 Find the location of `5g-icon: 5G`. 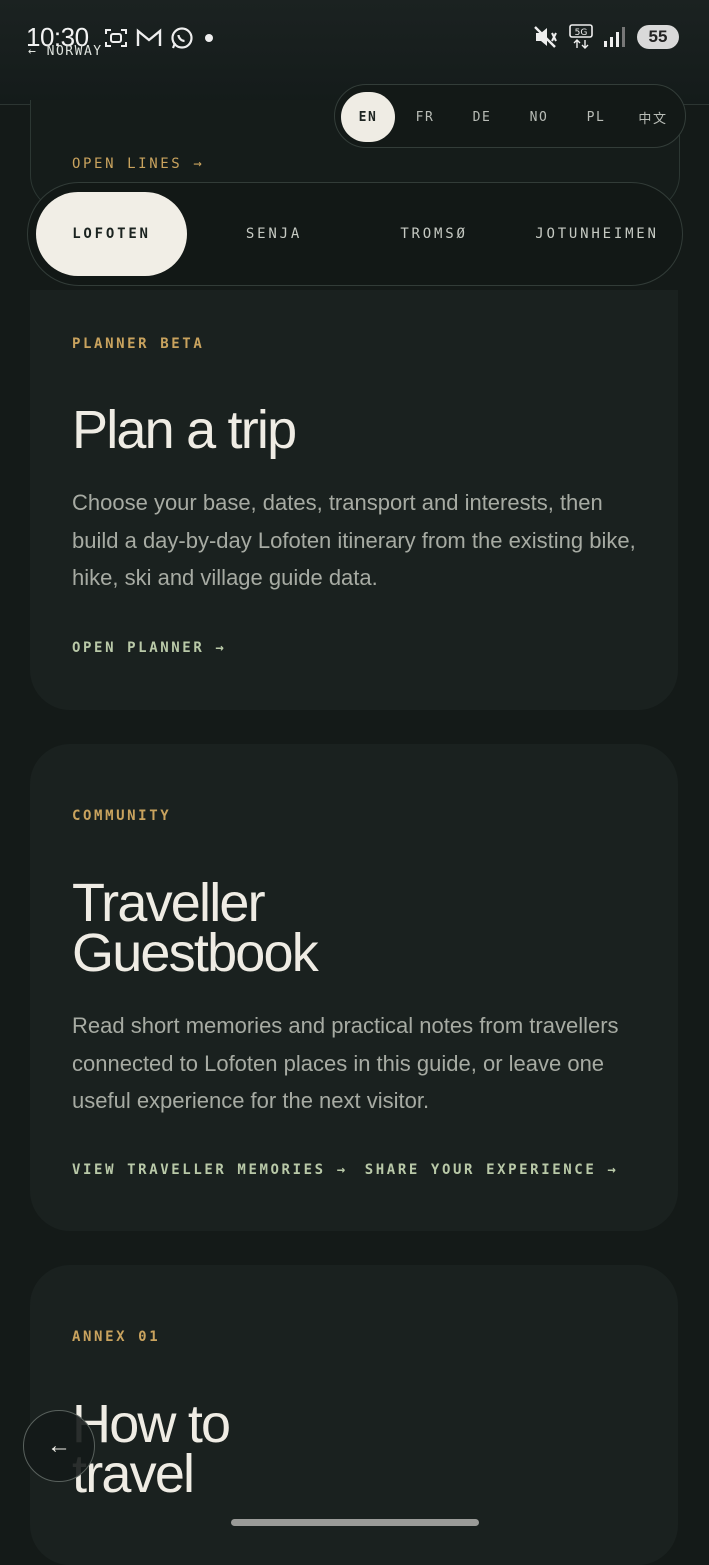

5g-icon: 5G is located at coordinates (581, 36).